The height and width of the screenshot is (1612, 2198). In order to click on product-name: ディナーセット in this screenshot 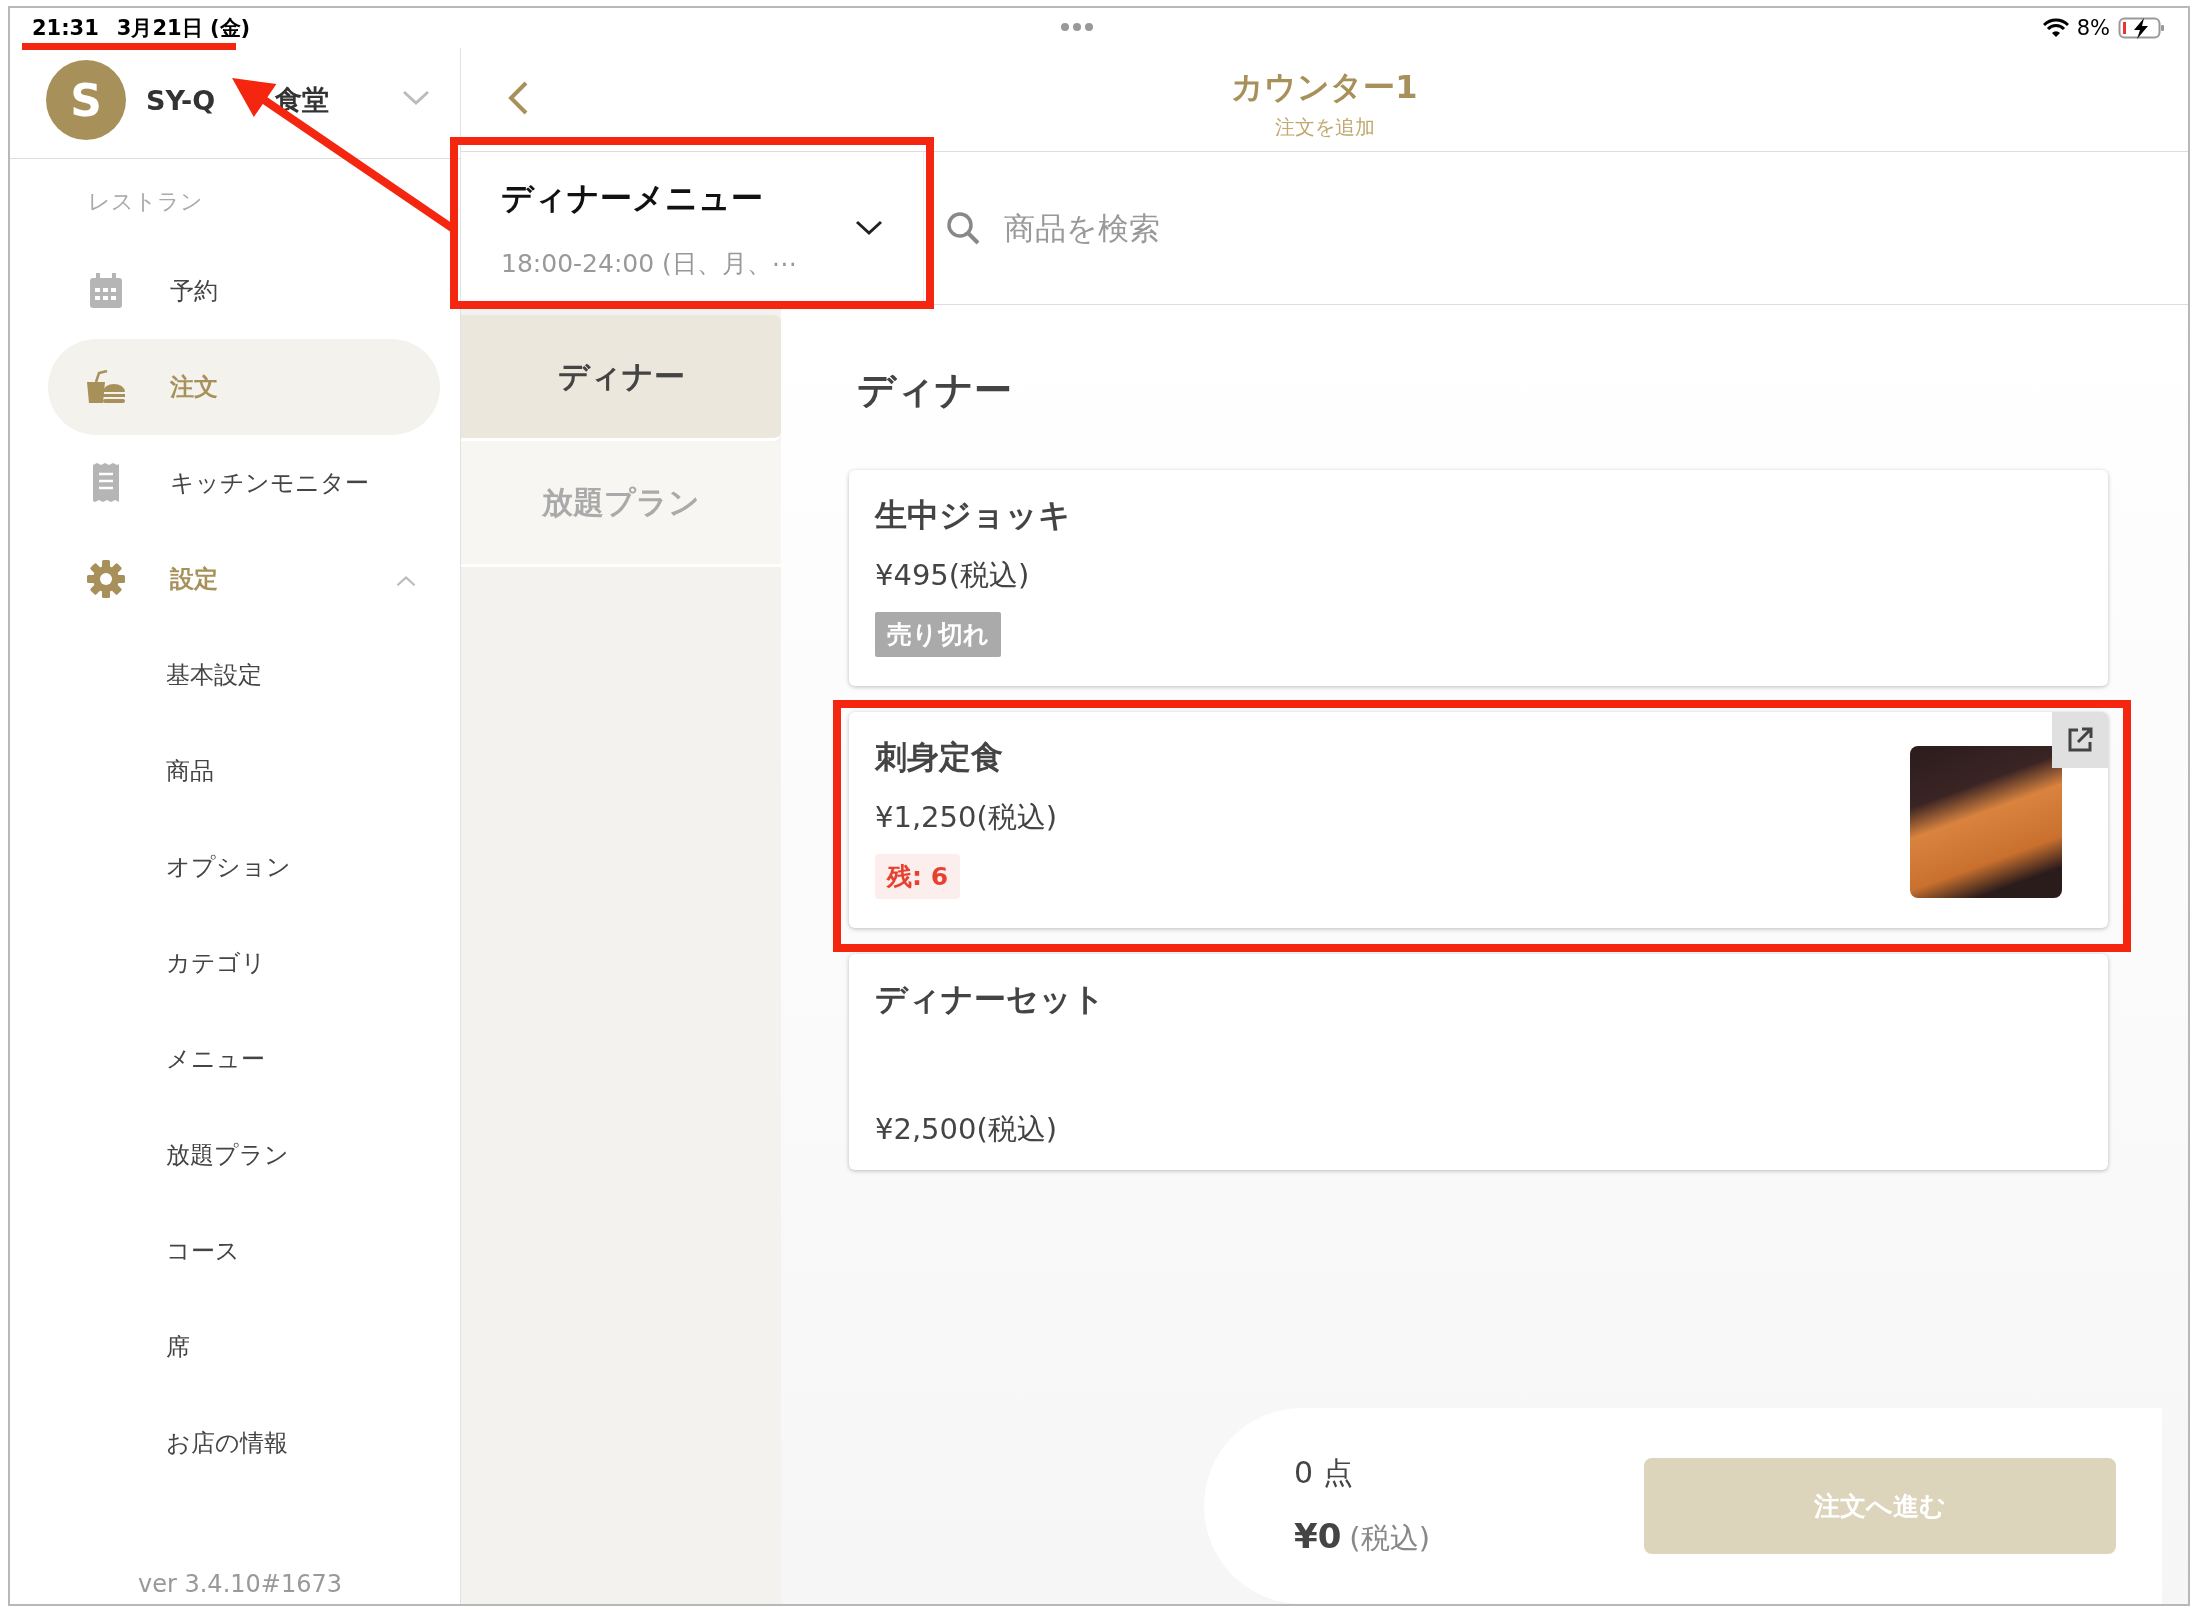, I will do `click(990, 999)`.